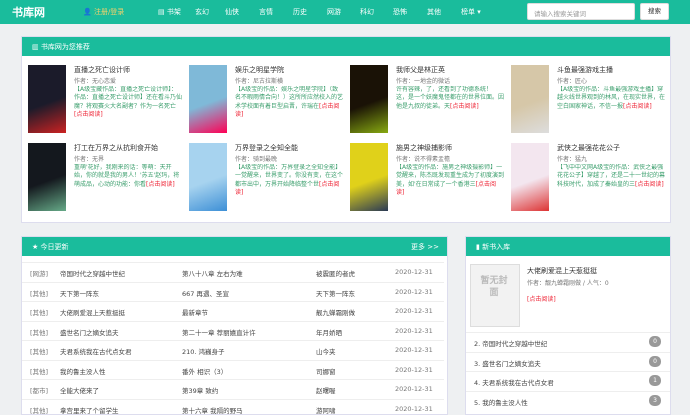 This screenshot has width=690, height=415. What do you see at coordinates (335, 313) in the screenshot?
I see `update-author: 靓九蝉霜刚做` at bounding box center [335, 313].